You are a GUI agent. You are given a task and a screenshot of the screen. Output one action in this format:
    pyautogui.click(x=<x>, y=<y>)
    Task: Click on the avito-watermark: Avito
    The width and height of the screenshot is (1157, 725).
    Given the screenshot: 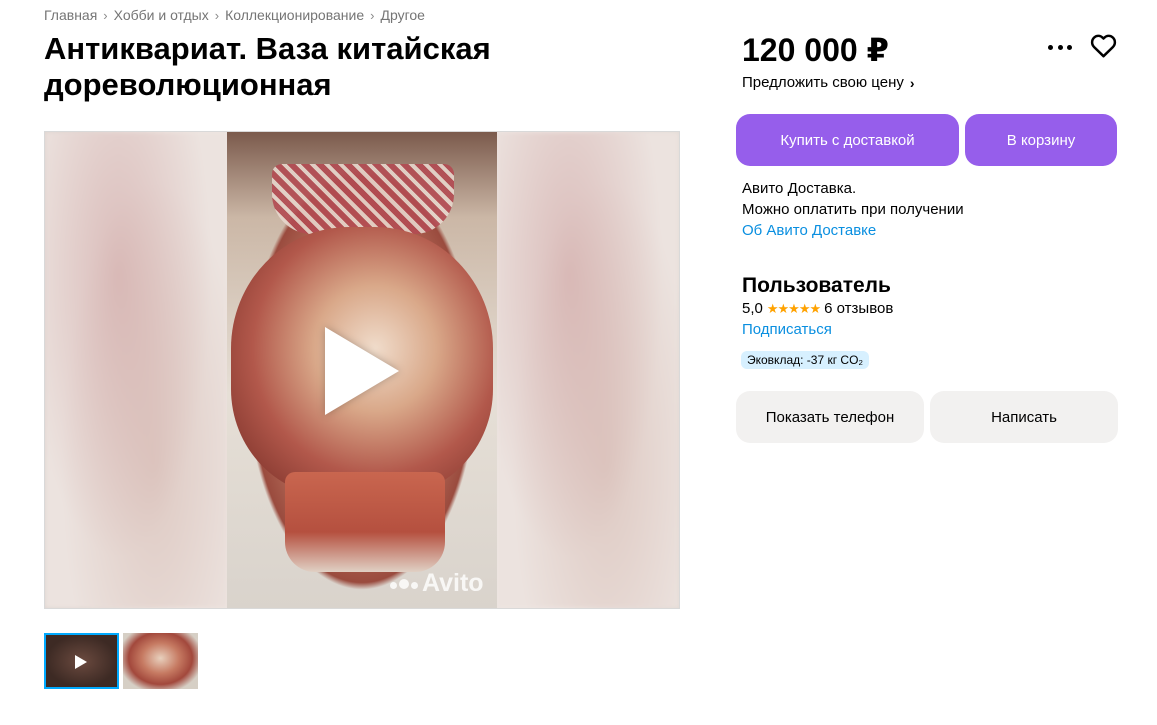 What is the action you would take?
    pyautogui.click(x=437, y=583)
    